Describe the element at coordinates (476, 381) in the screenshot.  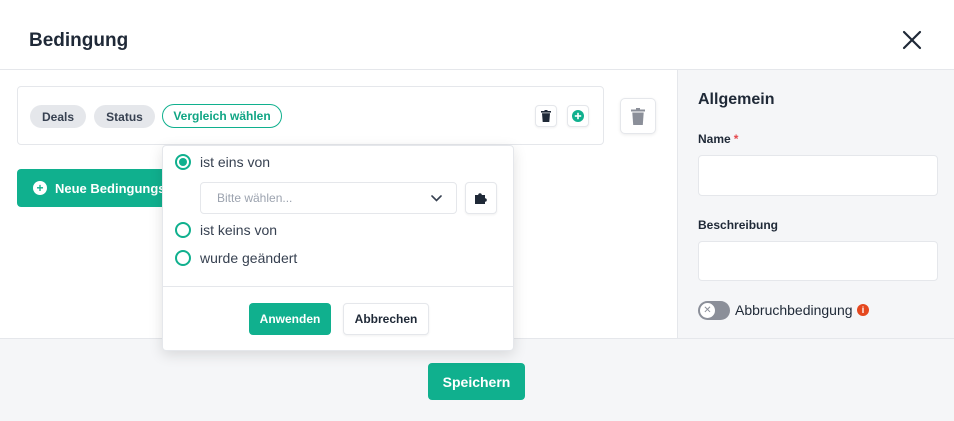
I see `save-button: Speichern` at that location.